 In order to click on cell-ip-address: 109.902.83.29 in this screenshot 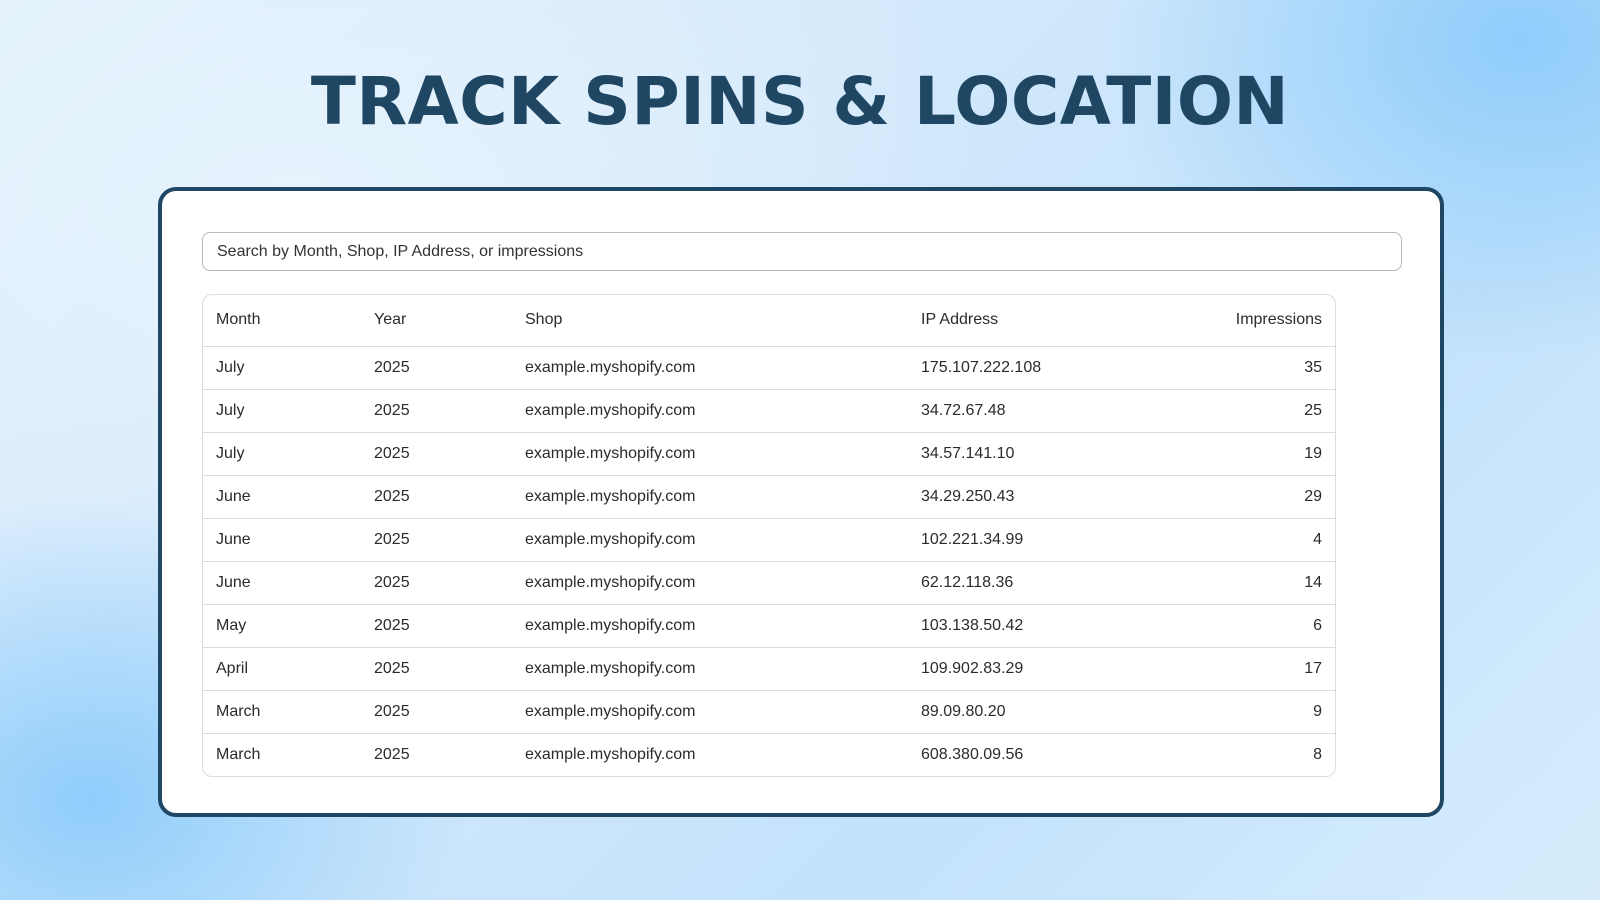, I will do `click(972, 668)`.